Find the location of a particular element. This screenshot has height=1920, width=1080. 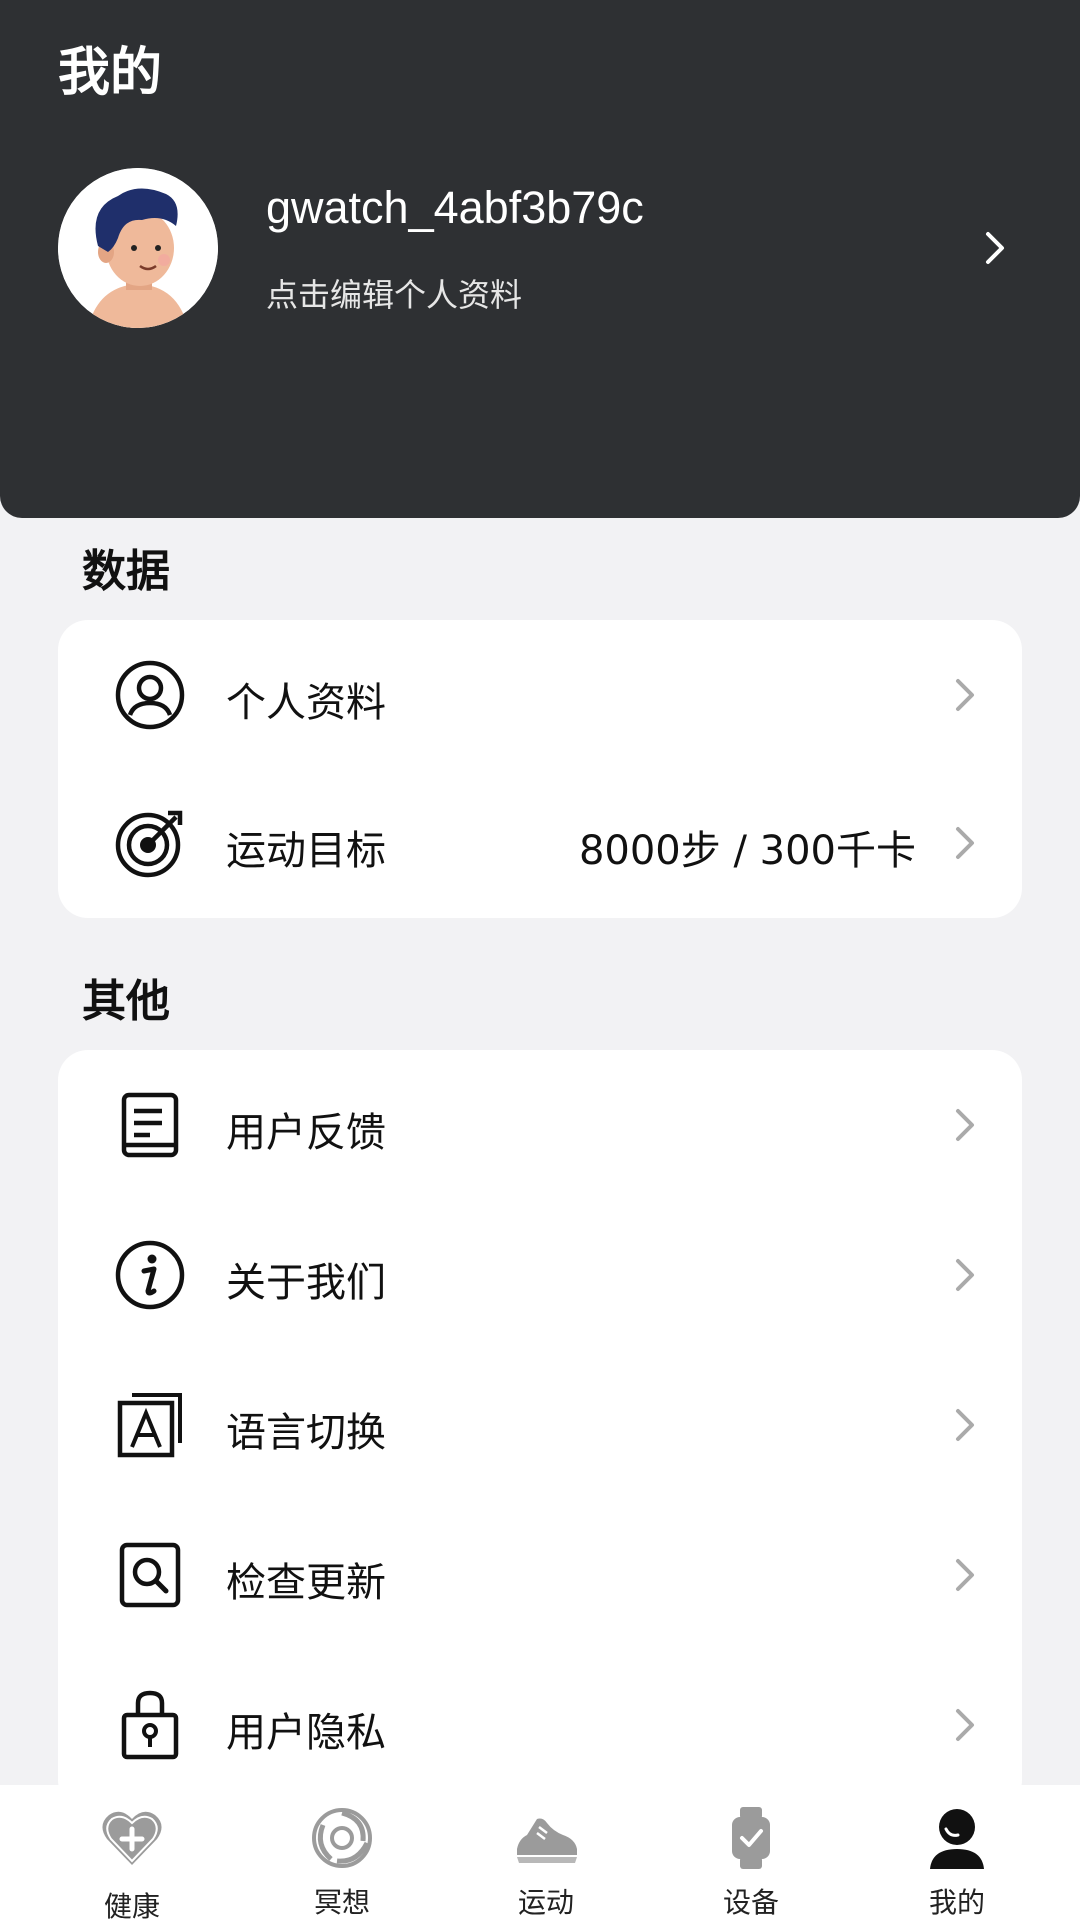

lock-icon is located at coordinates (150, 1725).